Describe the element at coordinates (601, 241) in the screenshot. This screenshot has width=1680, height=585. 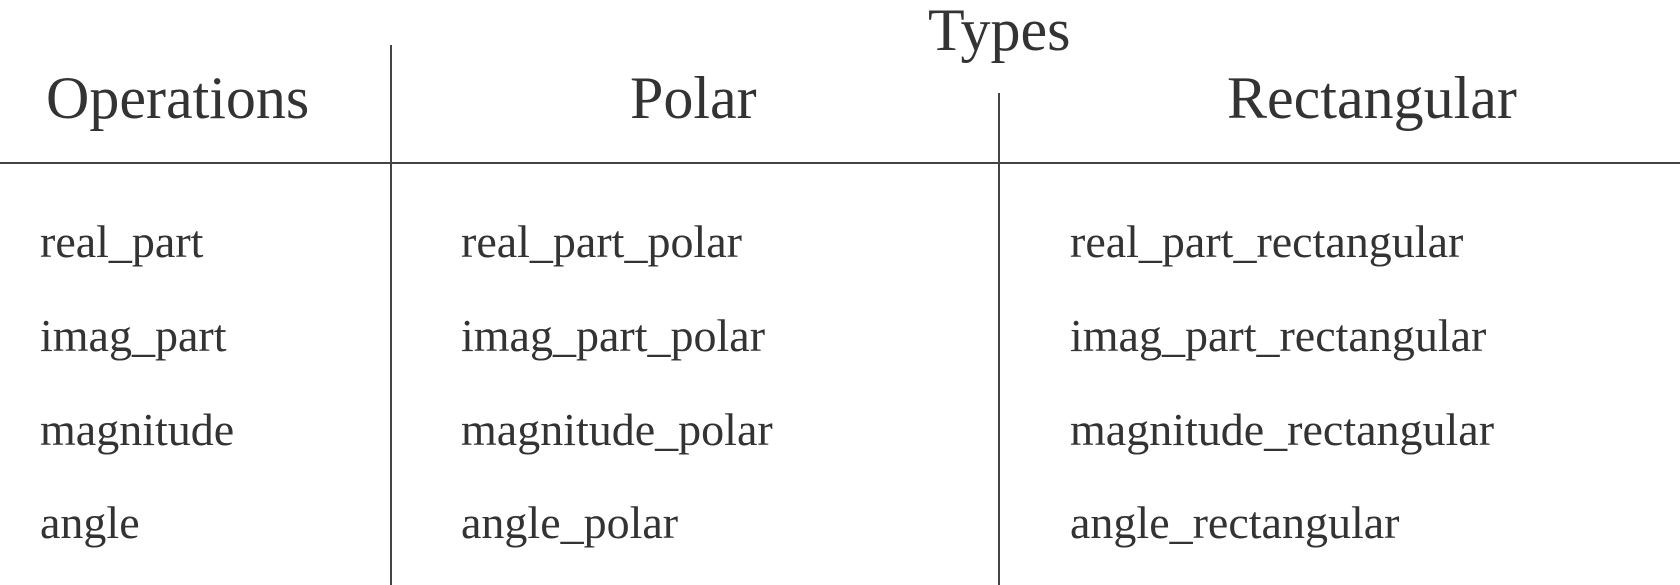
I see `polar-cell: real_part_polar` at that location.